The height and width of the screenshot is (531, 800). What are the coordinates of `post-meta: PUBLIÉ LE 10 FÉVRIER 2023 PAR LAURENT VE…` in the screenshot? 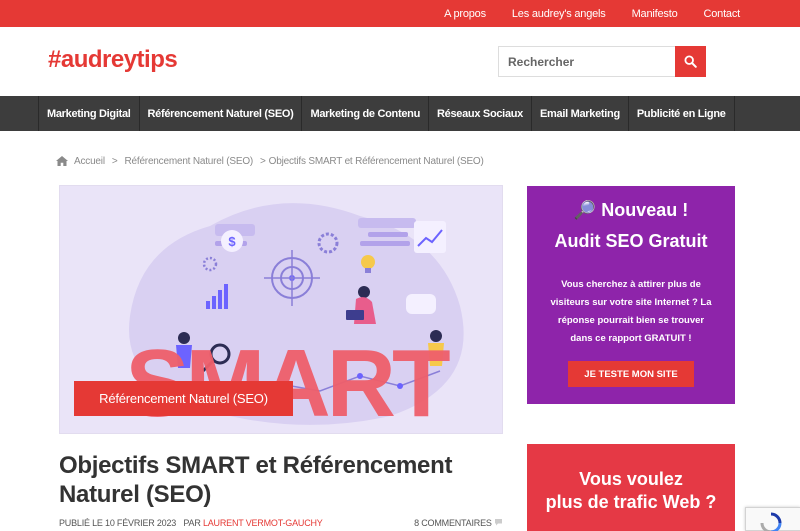 It's located at (281, 524).